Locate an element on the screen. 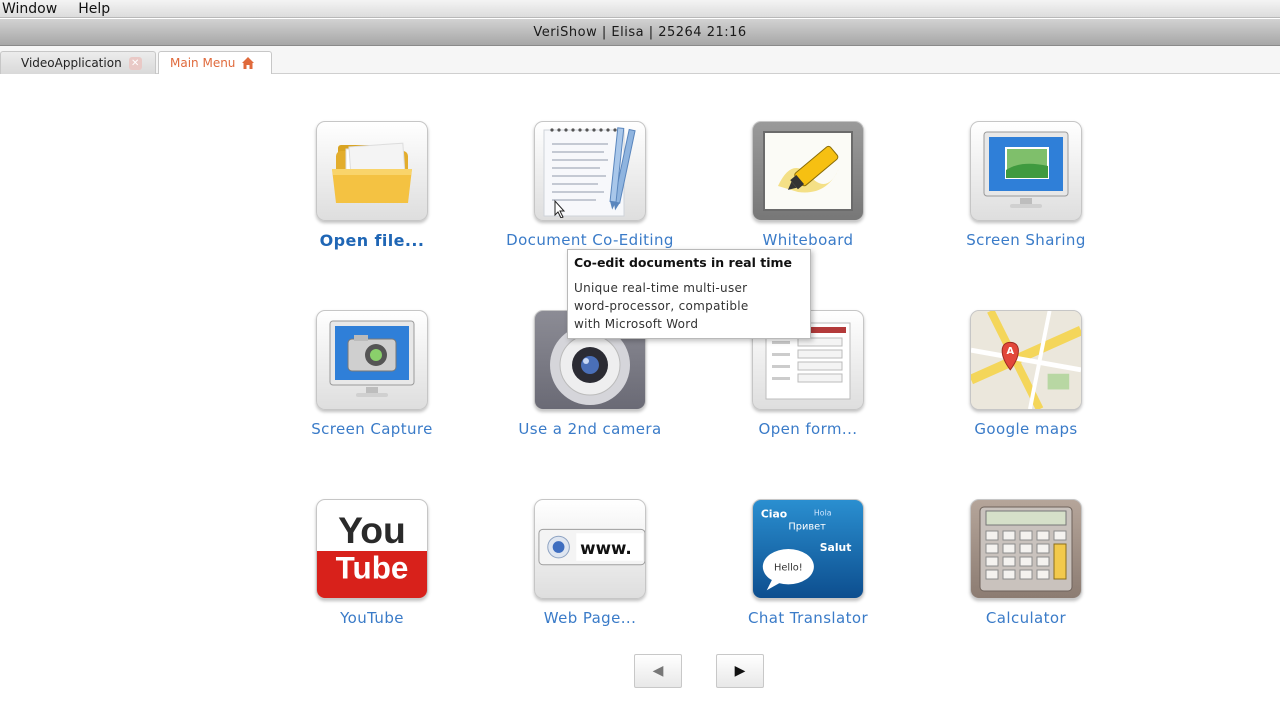  youtube-icon: You Tube is located at coordinates (372, 547).